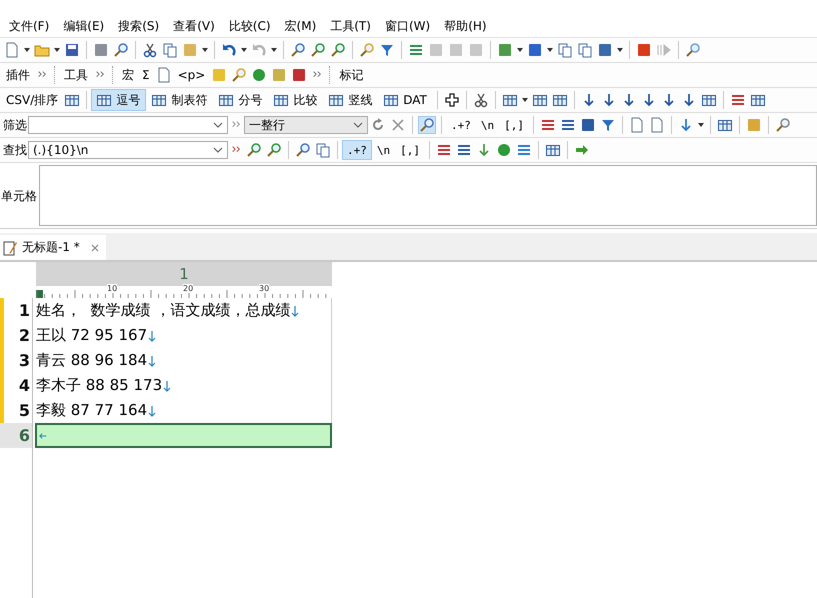 This screenshot has width=817, height=598. Describe the element at coordinates (163, 310) in the screenshot. I see `line-text: 姓名， 数学成绩 ，语文成绩，总成绩` at that location.